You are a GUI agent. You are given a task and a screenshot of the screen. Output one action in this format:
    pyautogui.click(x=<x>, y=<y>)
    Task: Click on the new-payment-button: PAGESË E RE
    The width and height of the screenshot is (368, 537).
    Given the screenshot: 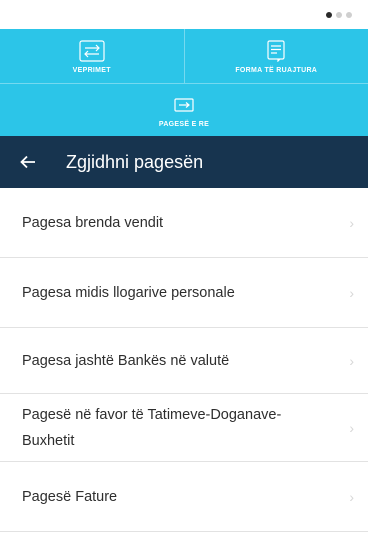 What is the action you would take?
    pyautogui.click(x=184, y=110)
    